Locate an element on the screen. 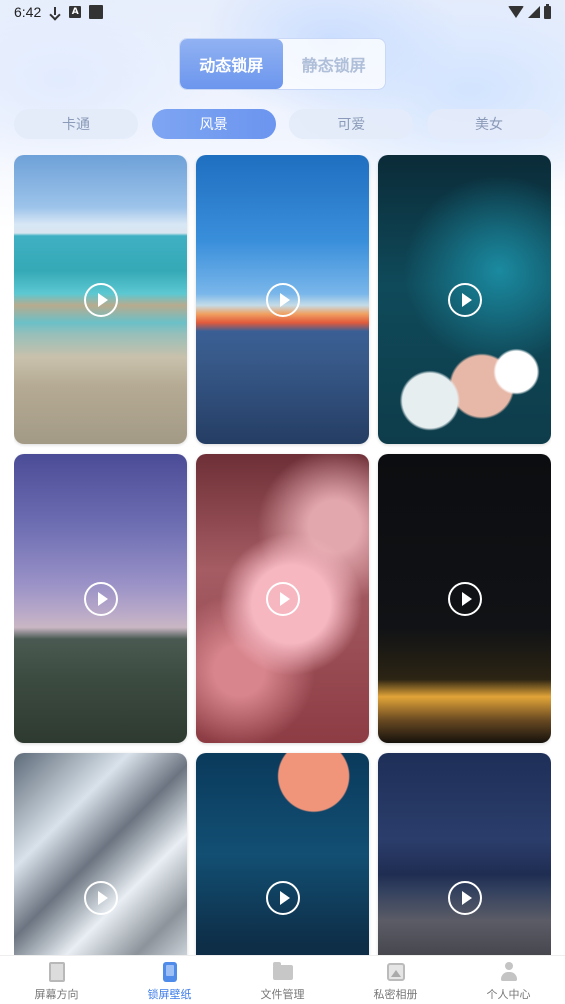 The image size is (565, 1004). download-icon is located at coordinates (55, 12).